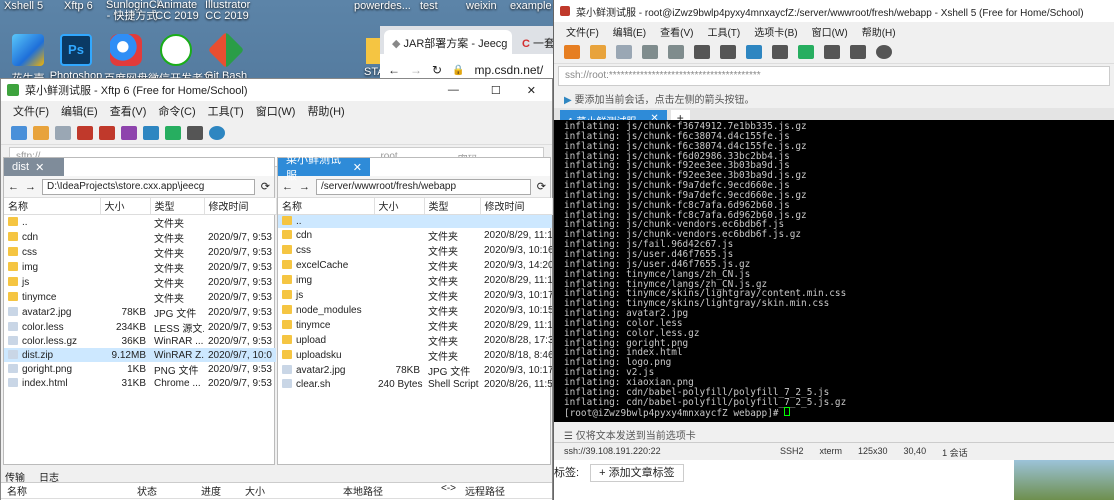  What do you see at coordinates (650, 51) in the screenshot?
I see `copy-icon` at bounding box center [650, 51].